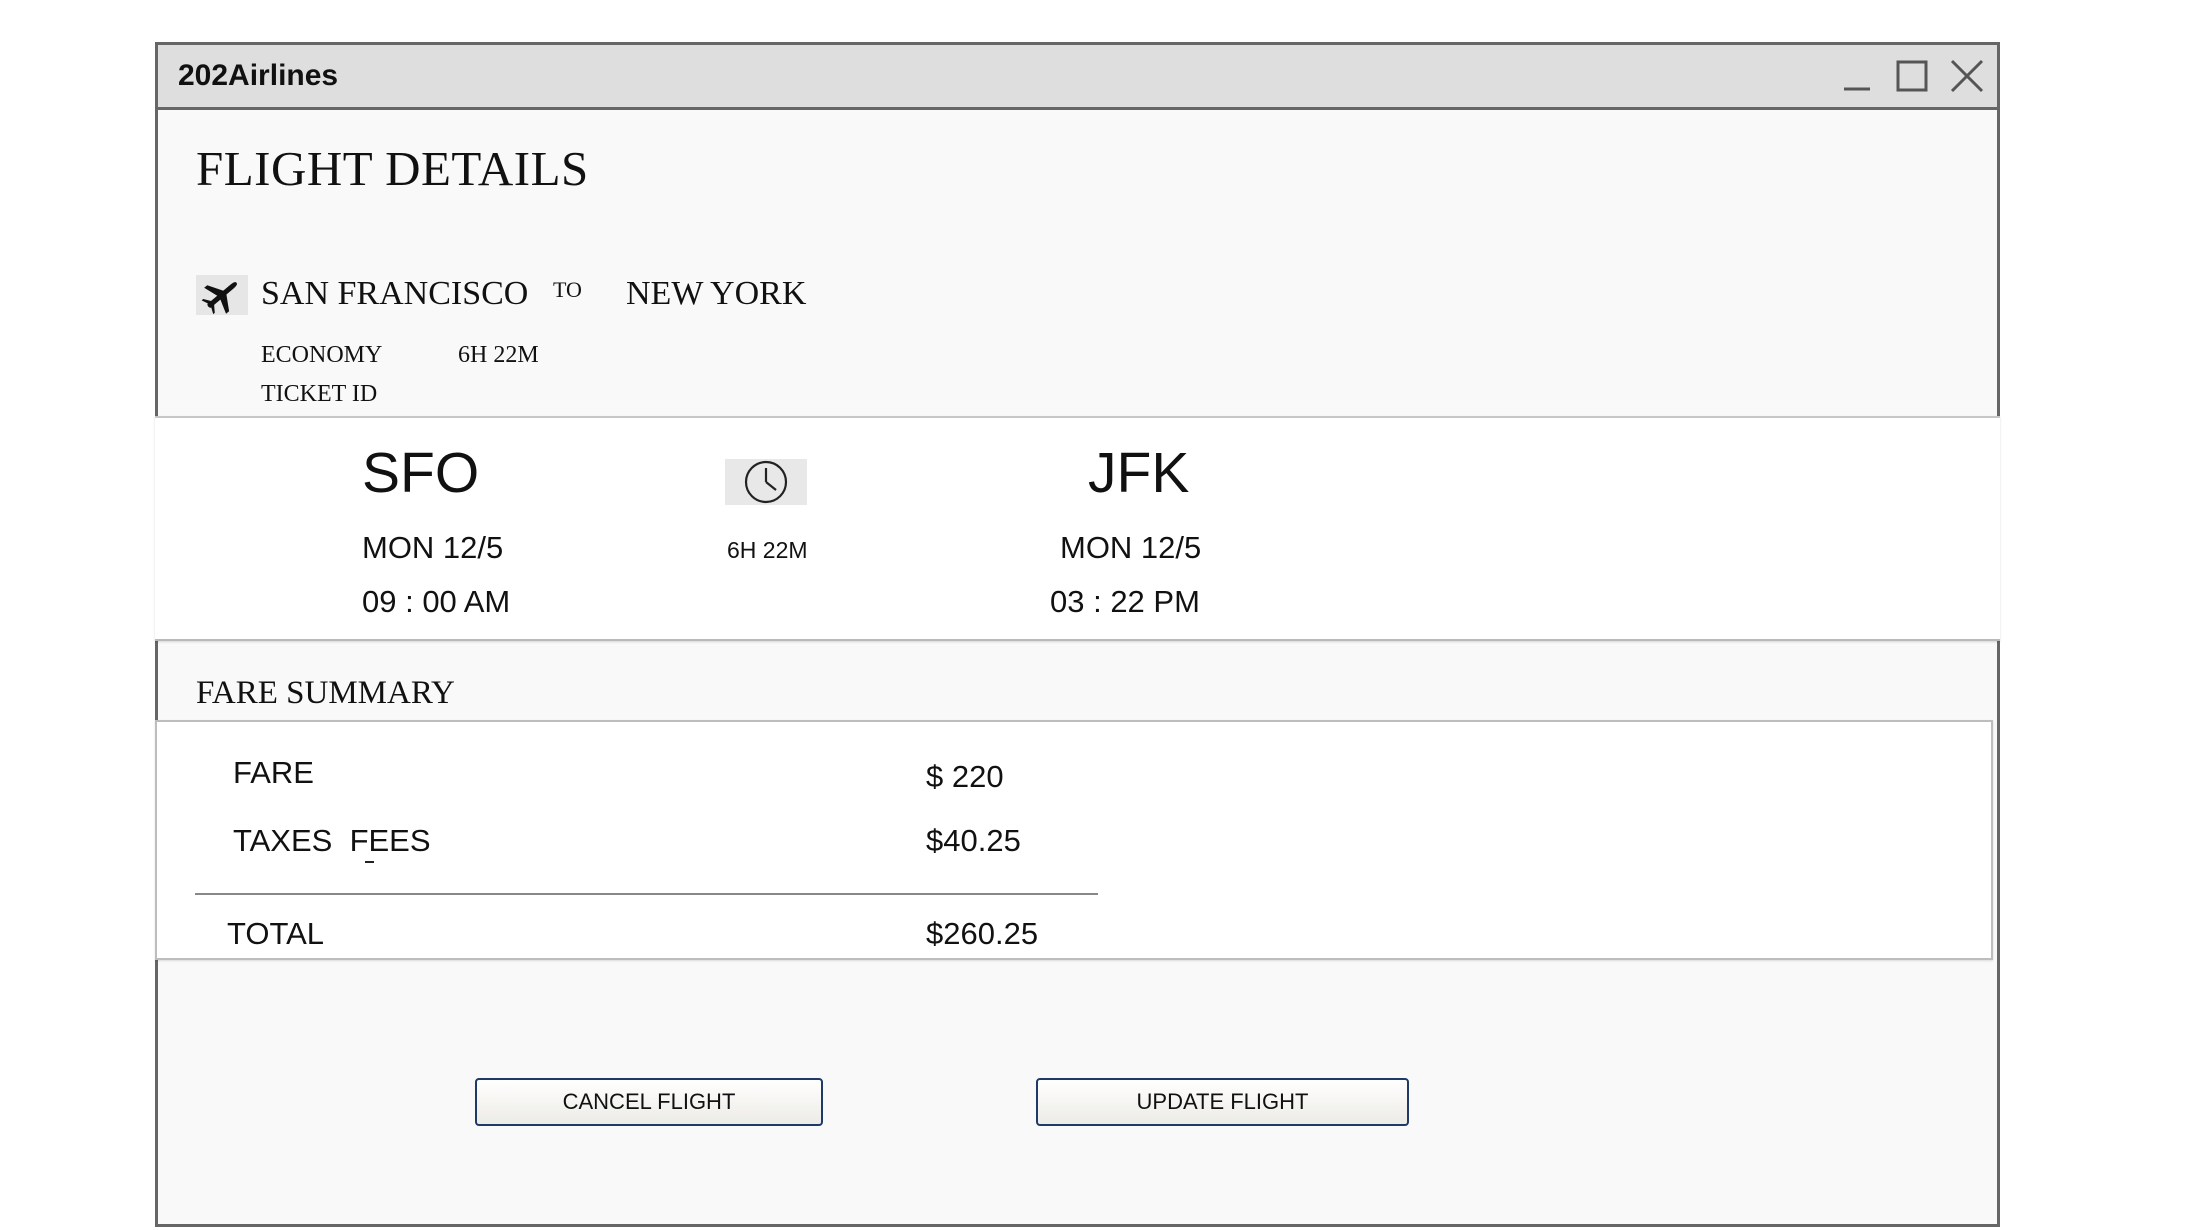  I want to click on departure-date: MON 12/5, so click(433, 547).